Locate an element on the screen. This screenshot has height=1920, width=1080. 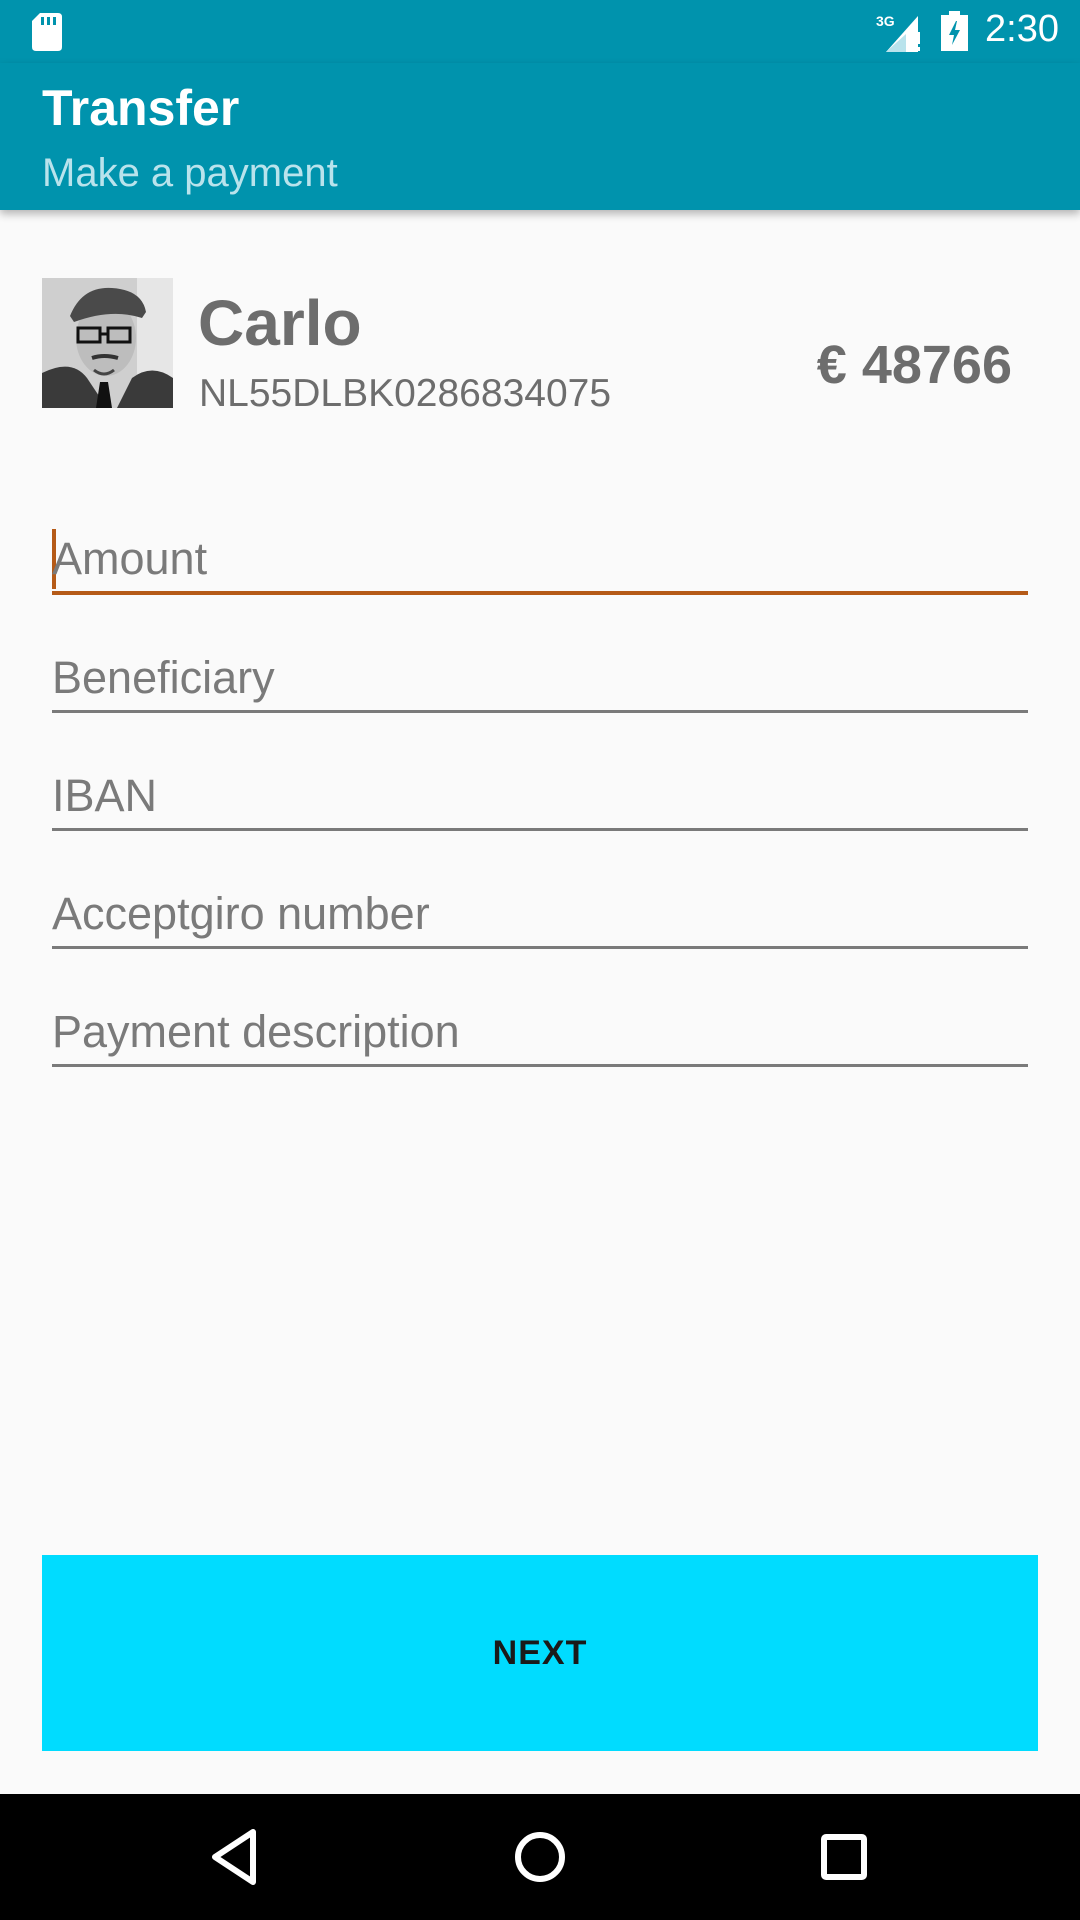
description-field-container is located at coordinates (540, 1033).